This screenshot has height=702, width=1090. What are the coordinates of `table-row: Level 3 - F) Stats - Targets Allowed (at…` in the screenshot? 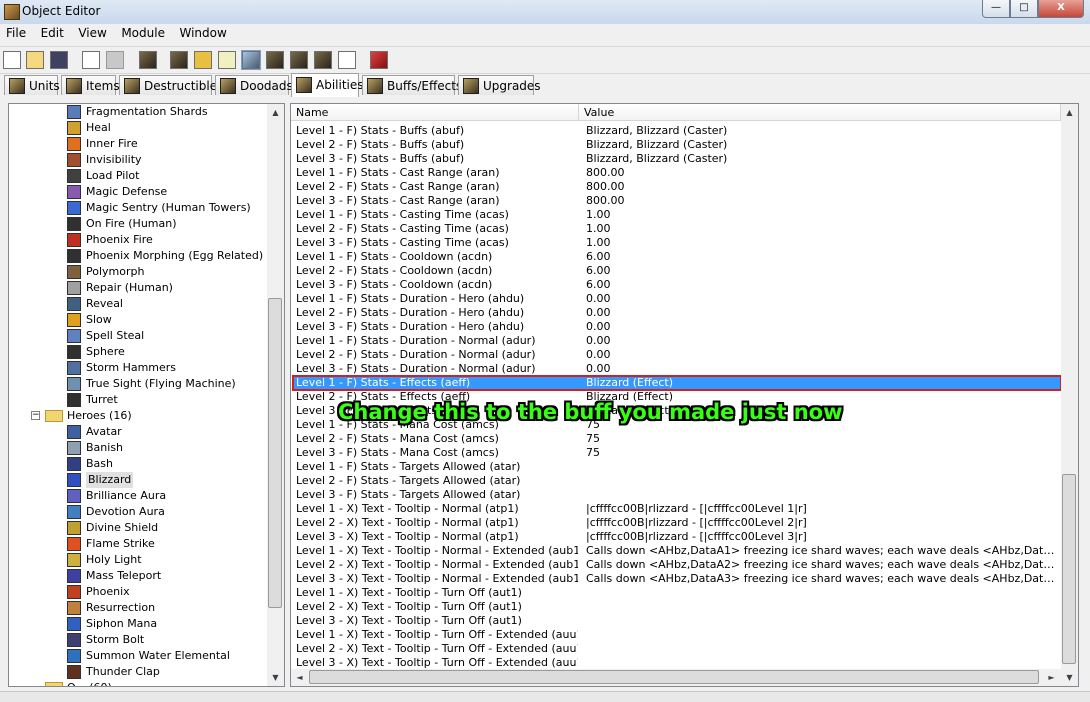 It's located at (677, 495).